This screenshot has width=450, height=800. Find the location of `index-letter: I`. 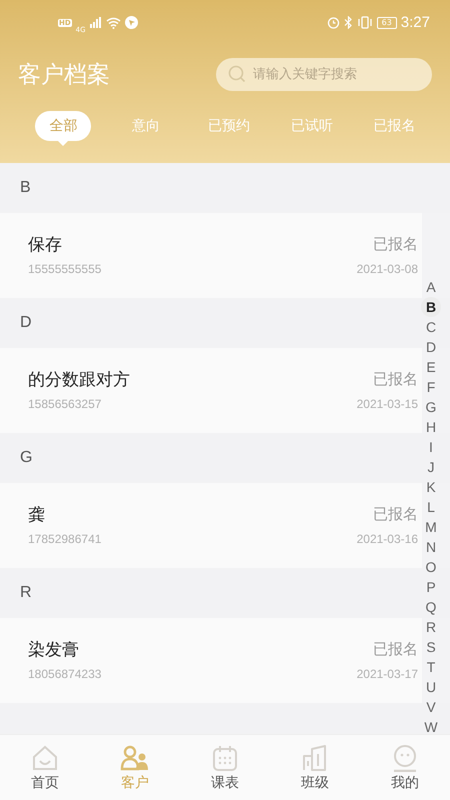

index-letter: I is located at coordinates (431, 447).